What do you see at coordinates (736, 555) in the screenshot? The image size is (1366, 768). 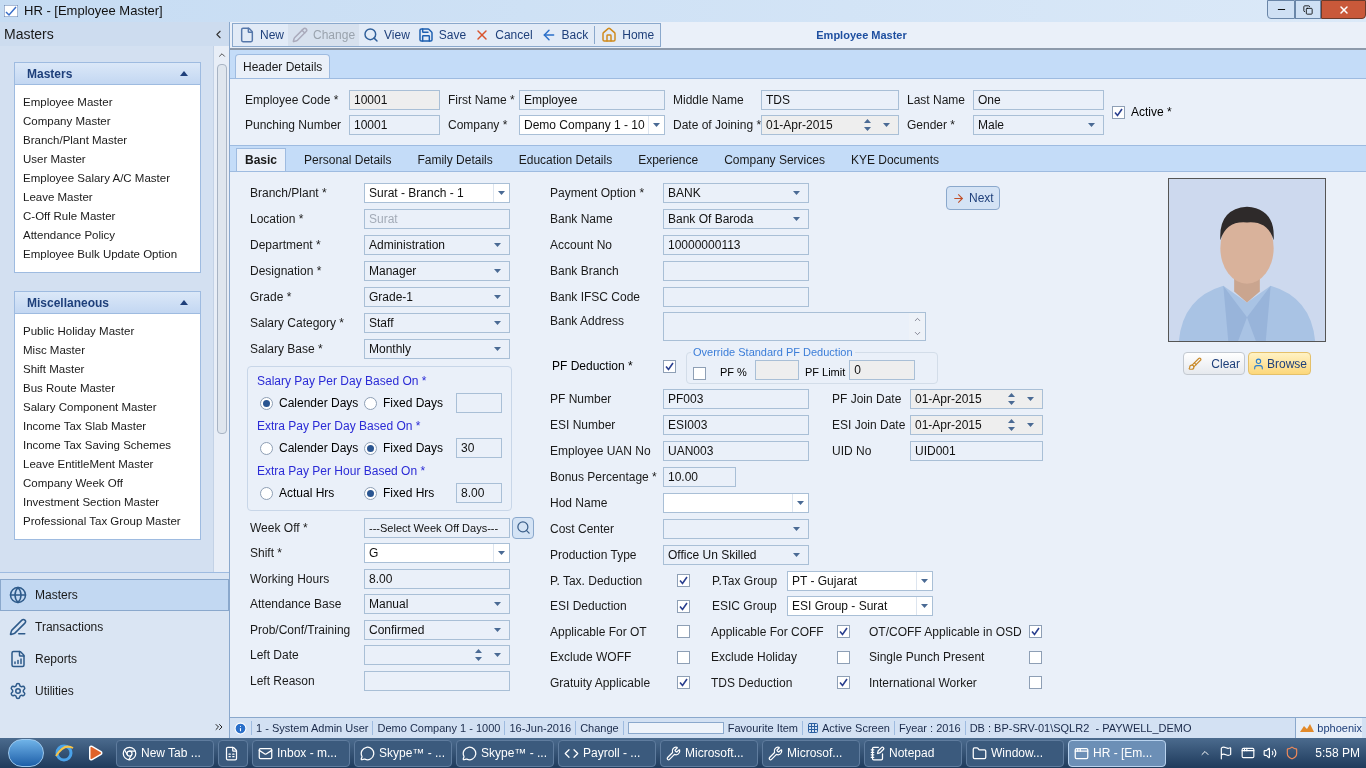 I see `dropdown: Office Un Skilled` at bounding box center [736, 555].